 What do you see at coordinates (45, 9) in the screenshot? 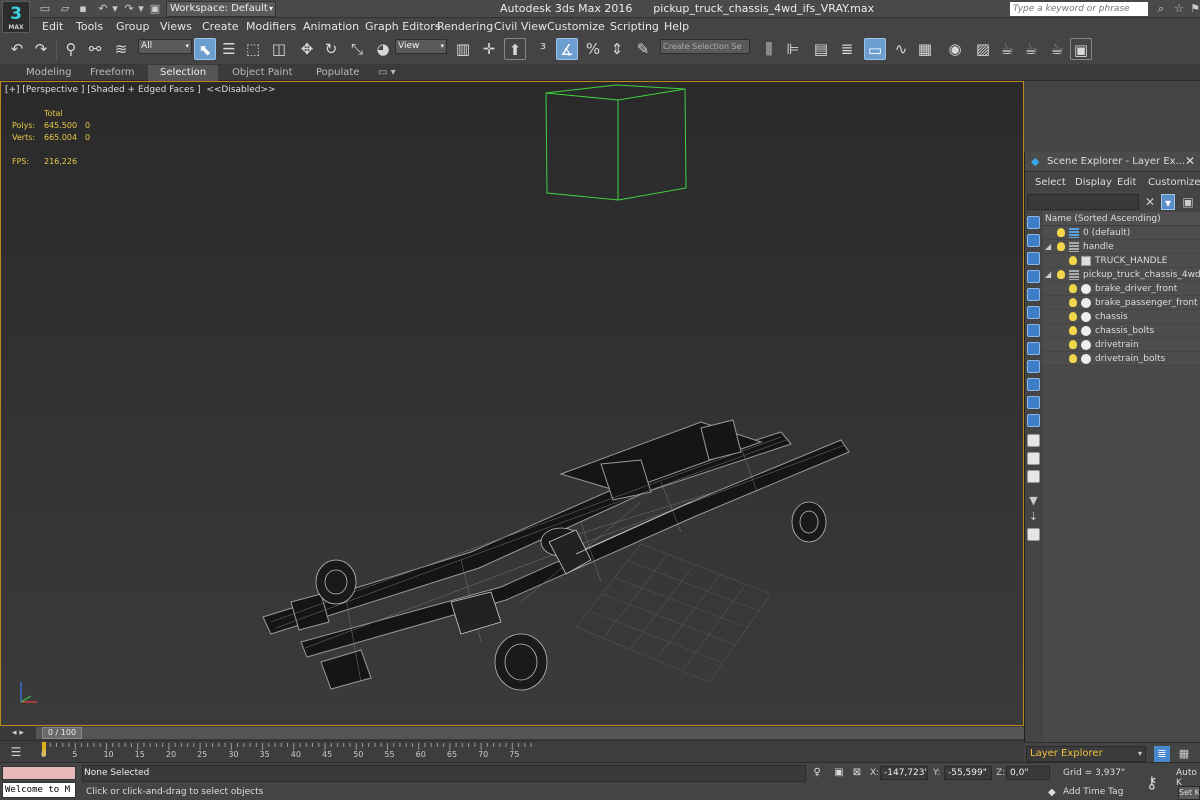
I see `new-file-icon: ▭` at bounding box center [45, 9].